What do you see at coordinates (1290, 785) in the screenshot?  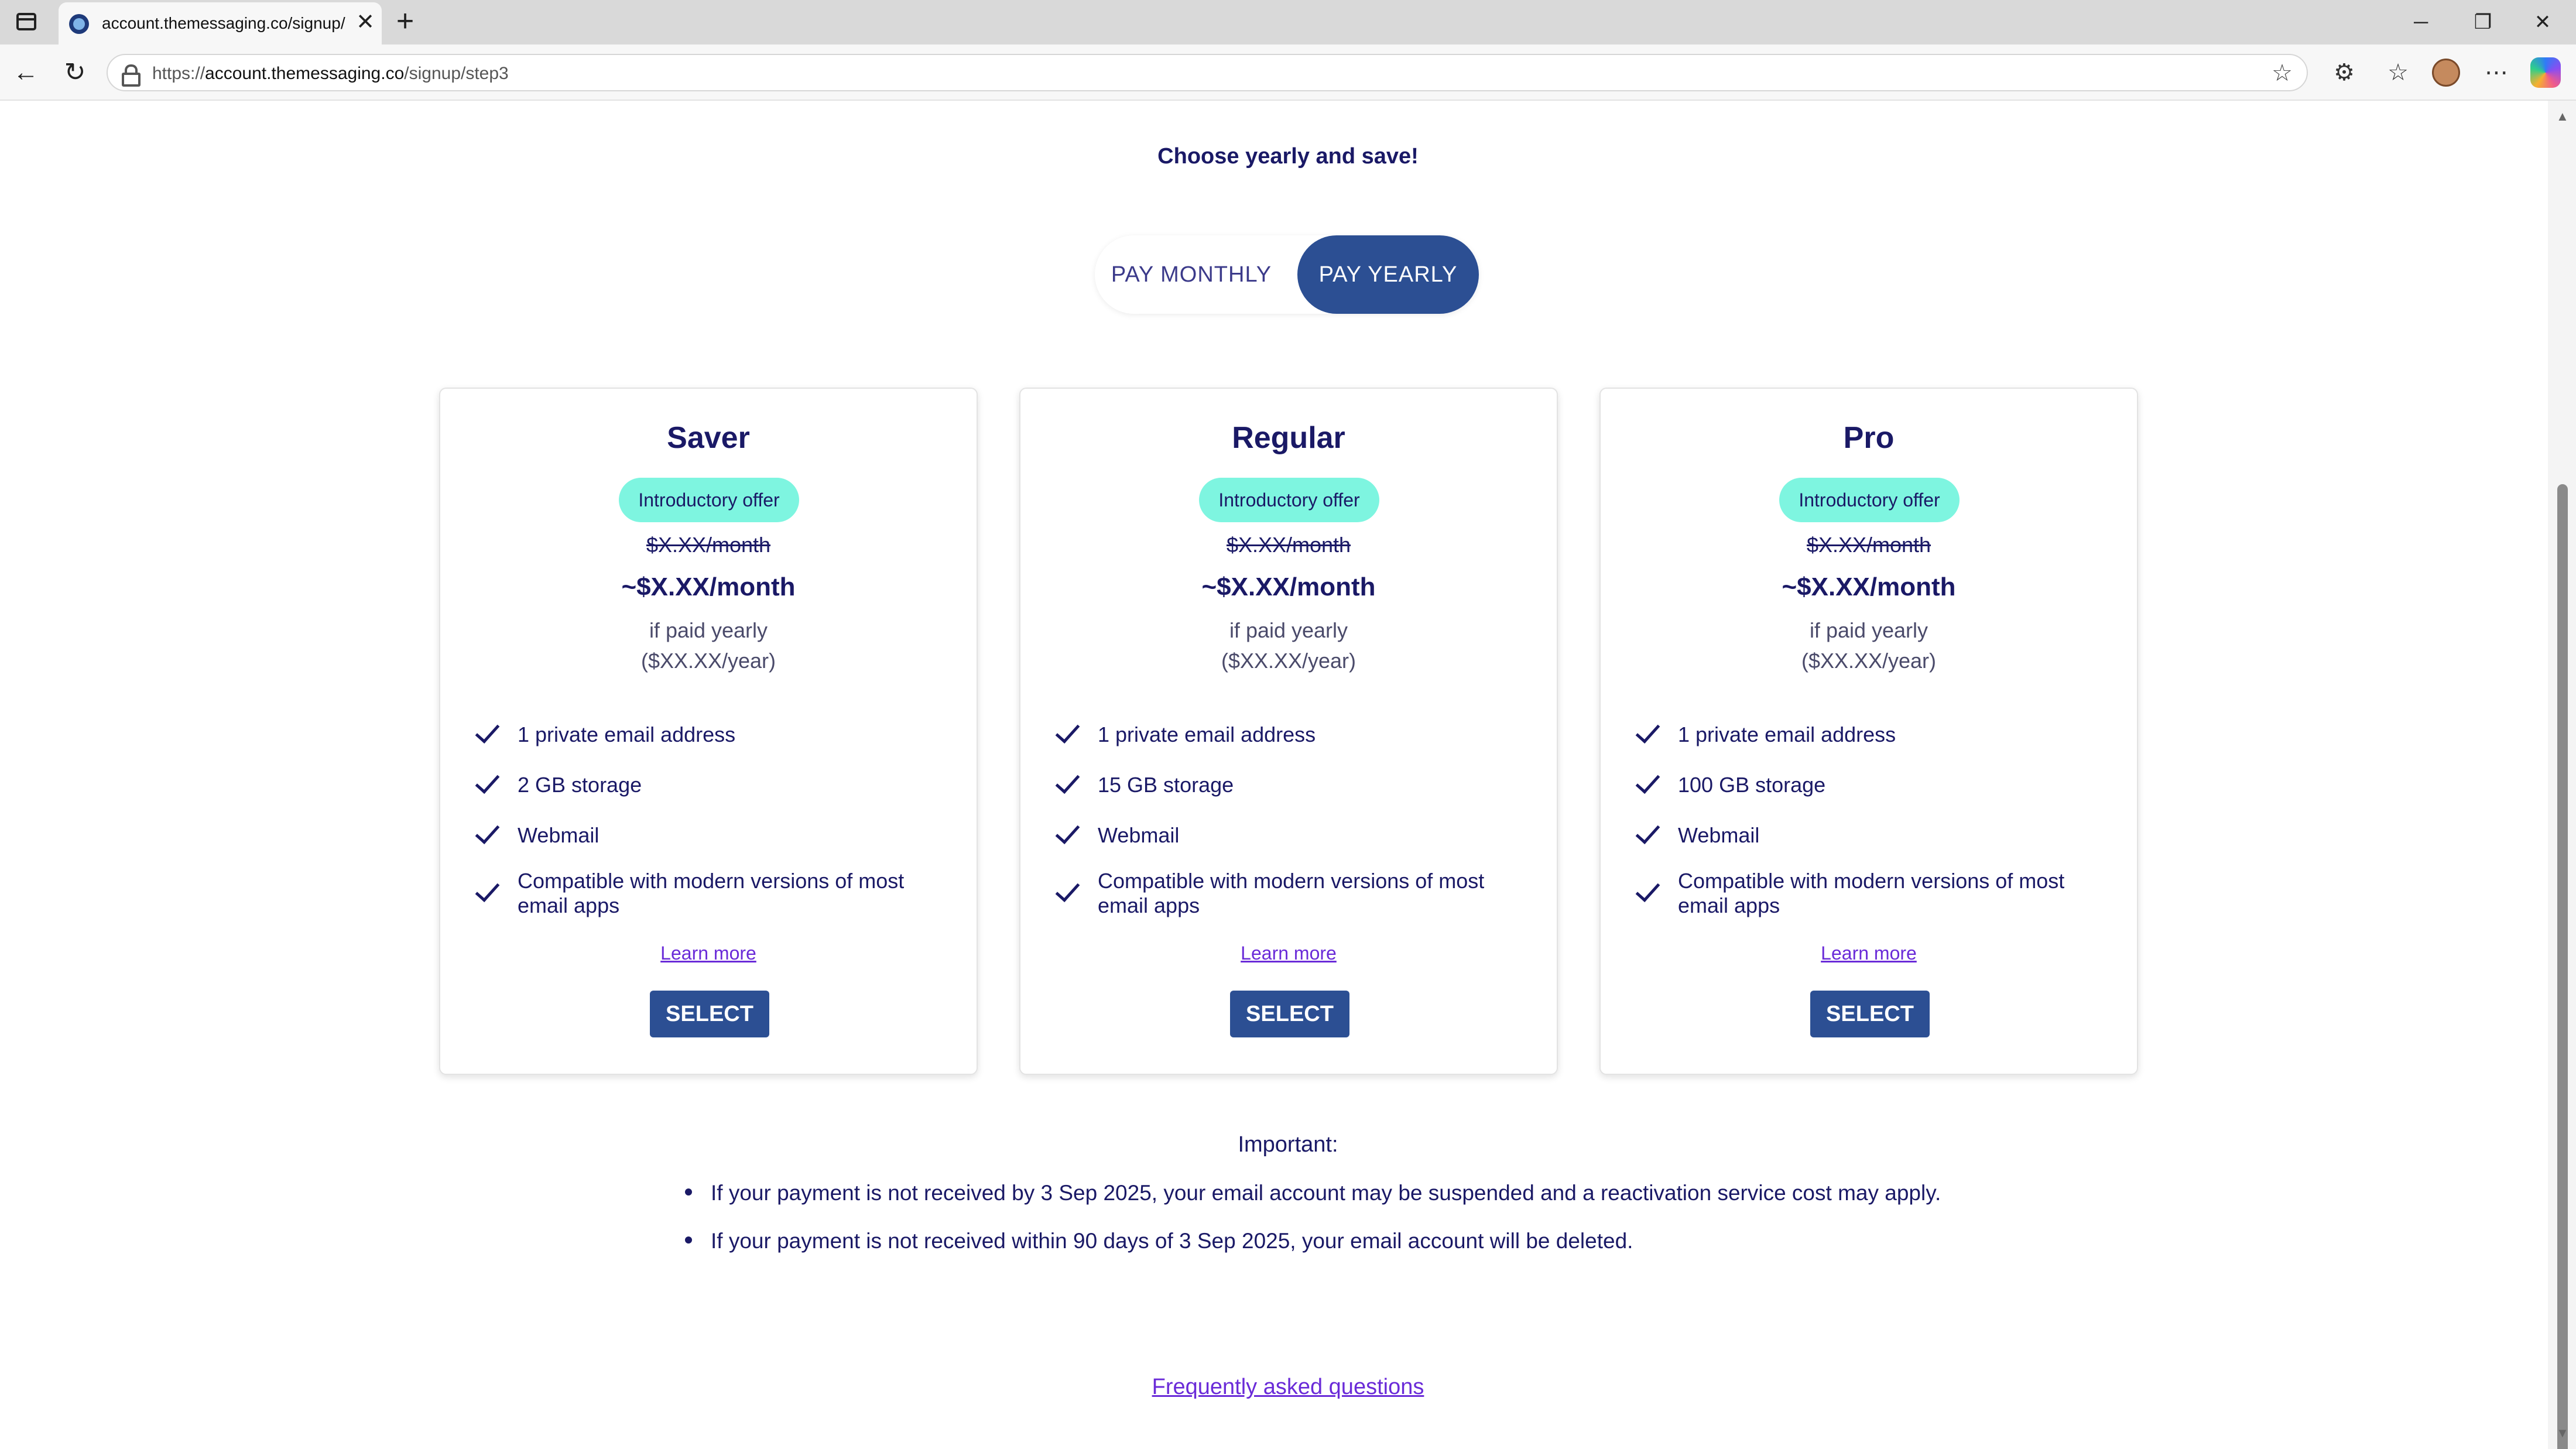 I see `feature-item: 15 GB storage` at bounding box center [1290, 785].